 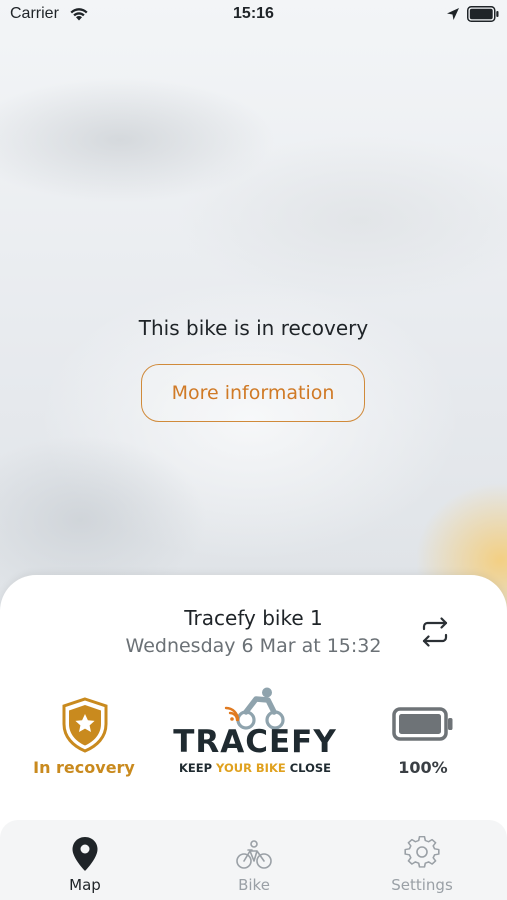 I want to click on tab-settings-label: Settings, so click(x=422, y=885).